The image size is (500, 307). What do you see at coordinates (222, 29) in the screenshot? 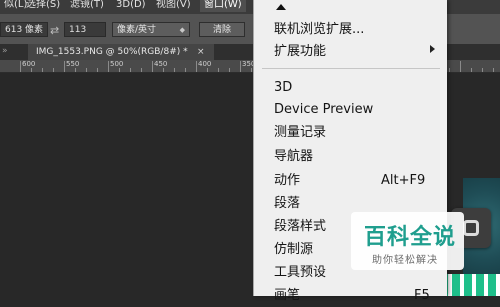
I see `clear-button: 清除` at bounding box center [222, 29].